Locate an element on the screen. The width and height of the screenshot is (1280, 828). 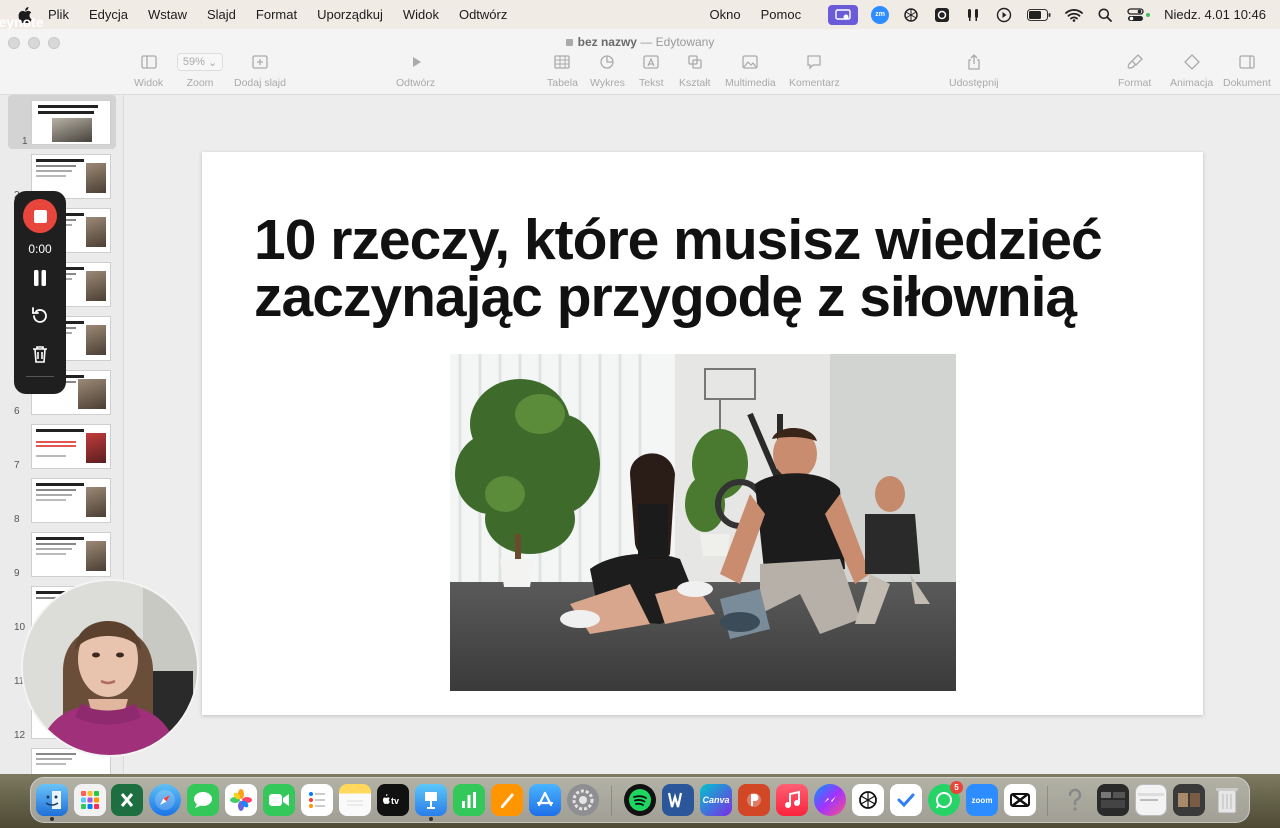
toolbar-comment-button: Komentarz is located at coordinates (814, 71).